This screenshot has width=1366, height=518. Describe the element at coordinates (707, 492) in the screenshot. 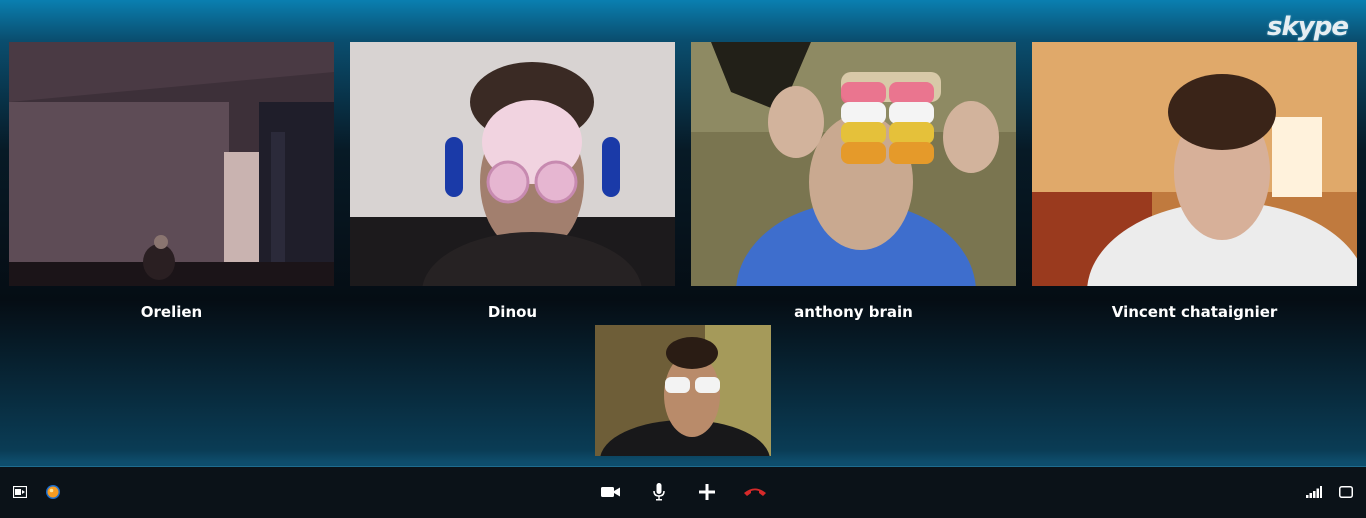

I see `add-icon` at that location.